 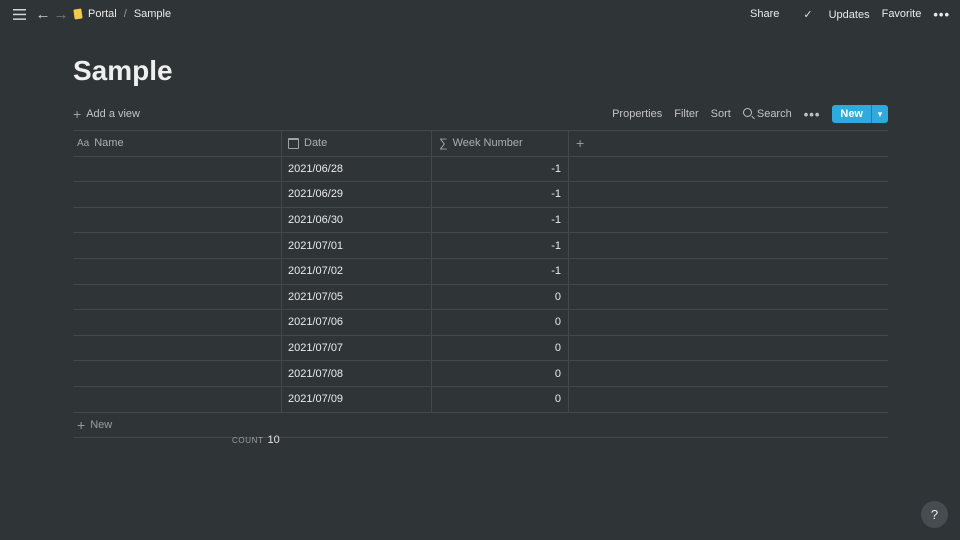 I want to click on count-summary: COUNT 10, so click(x=256, y=440).